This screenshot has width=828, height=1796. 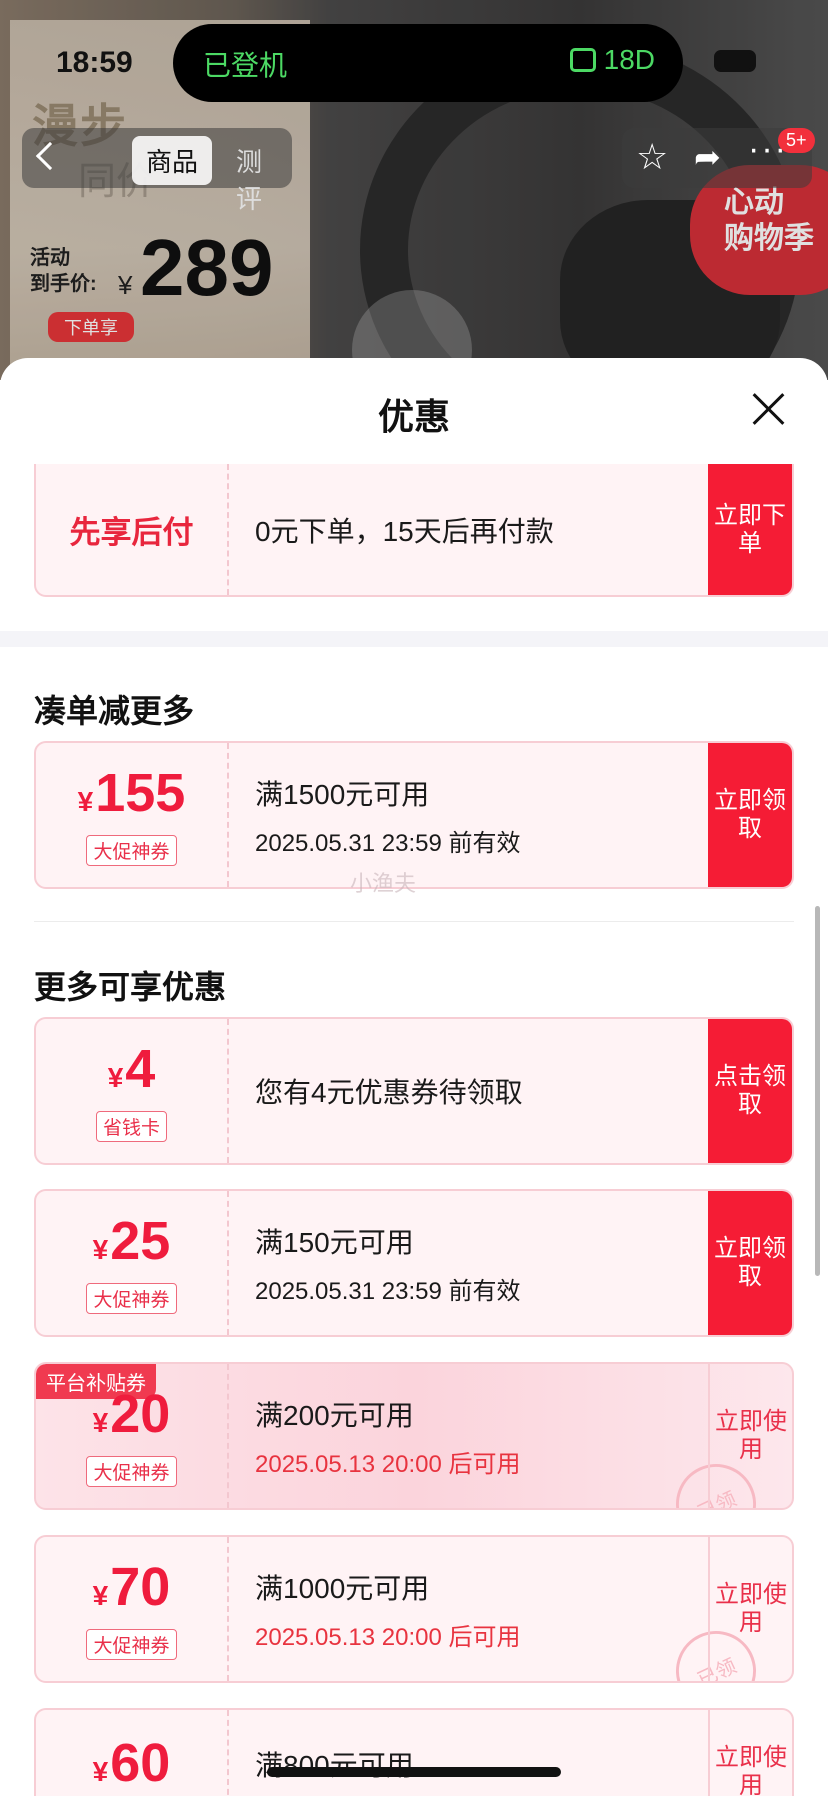 I want to click on coupon-condition: 满1500元可用, so click(x=342, y=794).